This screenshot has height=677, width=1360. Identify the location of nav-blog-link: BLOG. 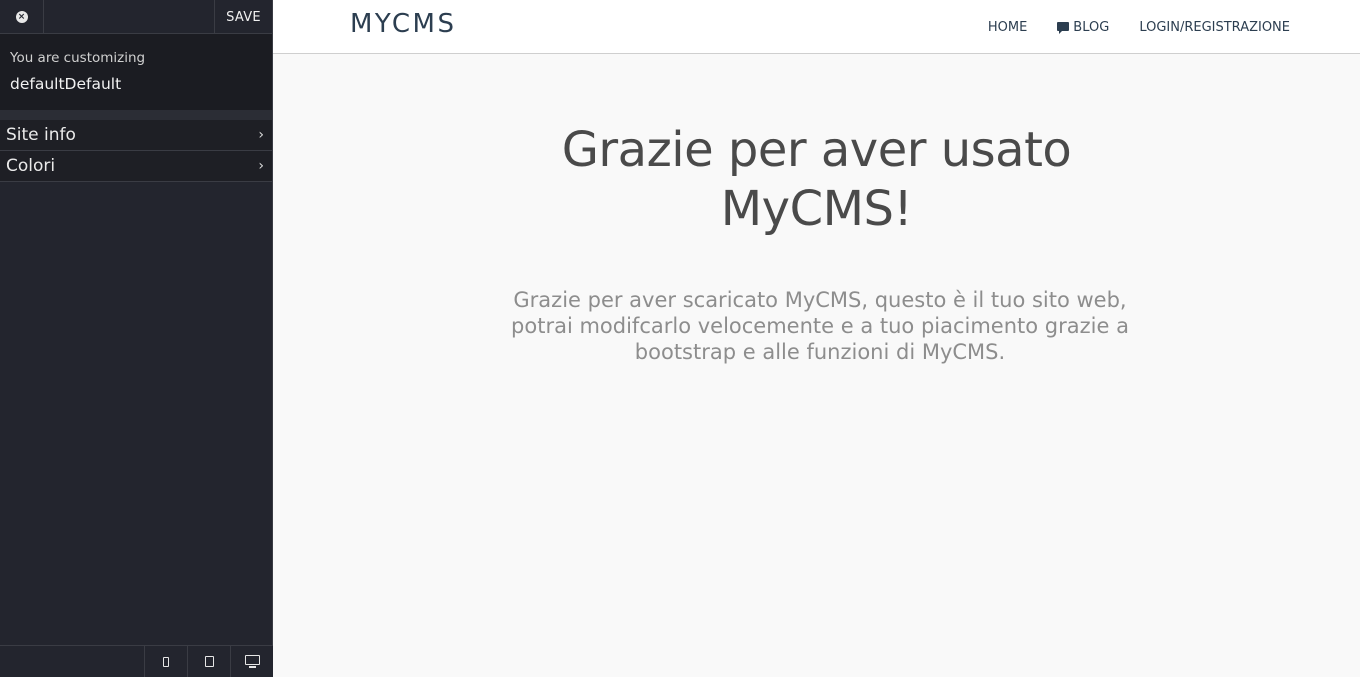
(1083, 27).